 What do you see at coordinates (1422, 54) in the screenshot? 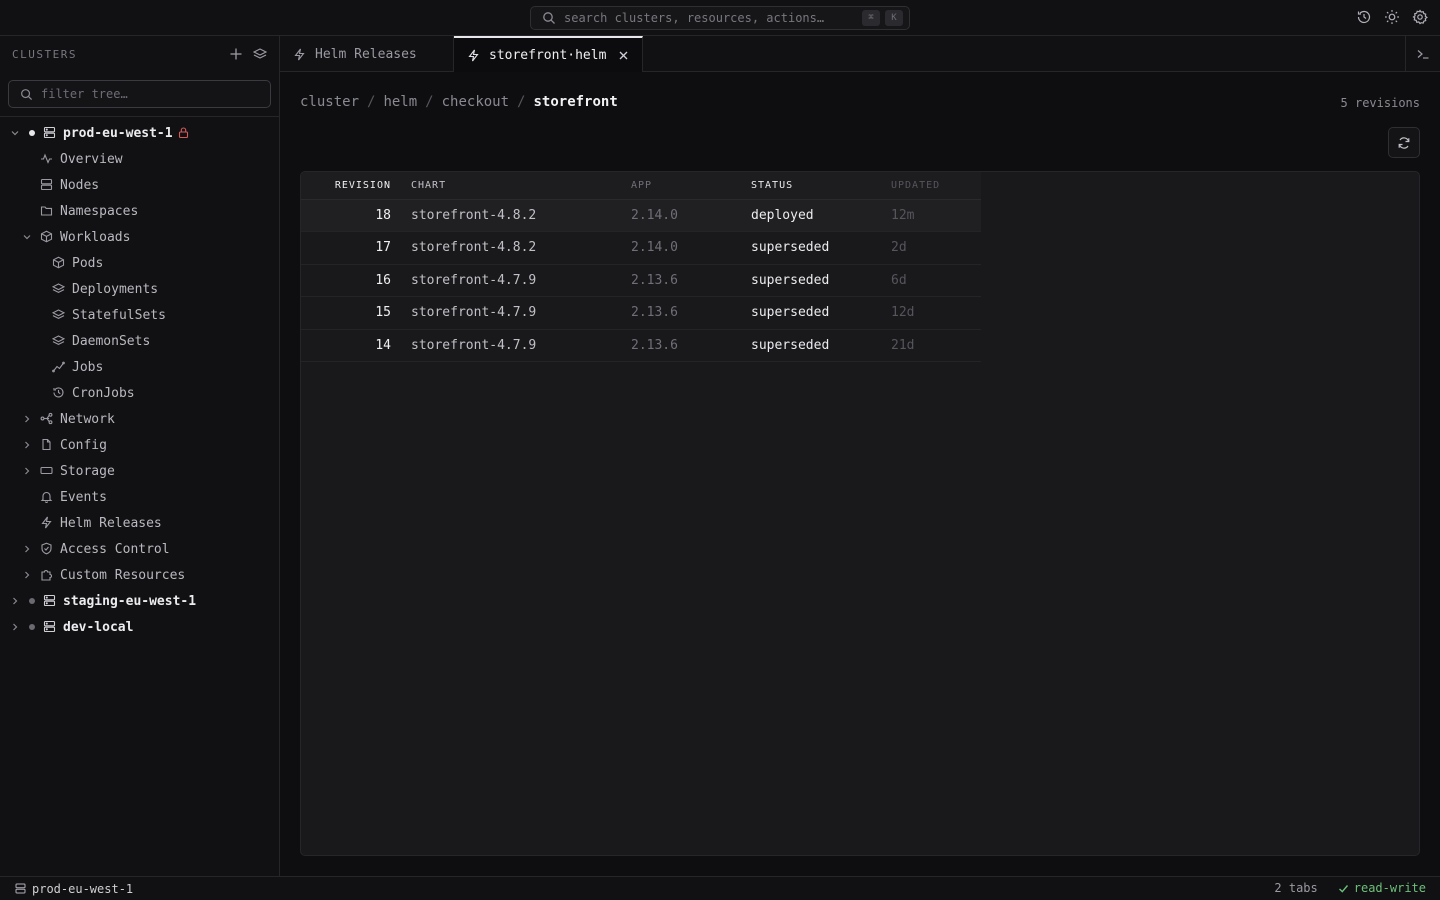
I see `terminal-button` at bounding box center [1422, 54].